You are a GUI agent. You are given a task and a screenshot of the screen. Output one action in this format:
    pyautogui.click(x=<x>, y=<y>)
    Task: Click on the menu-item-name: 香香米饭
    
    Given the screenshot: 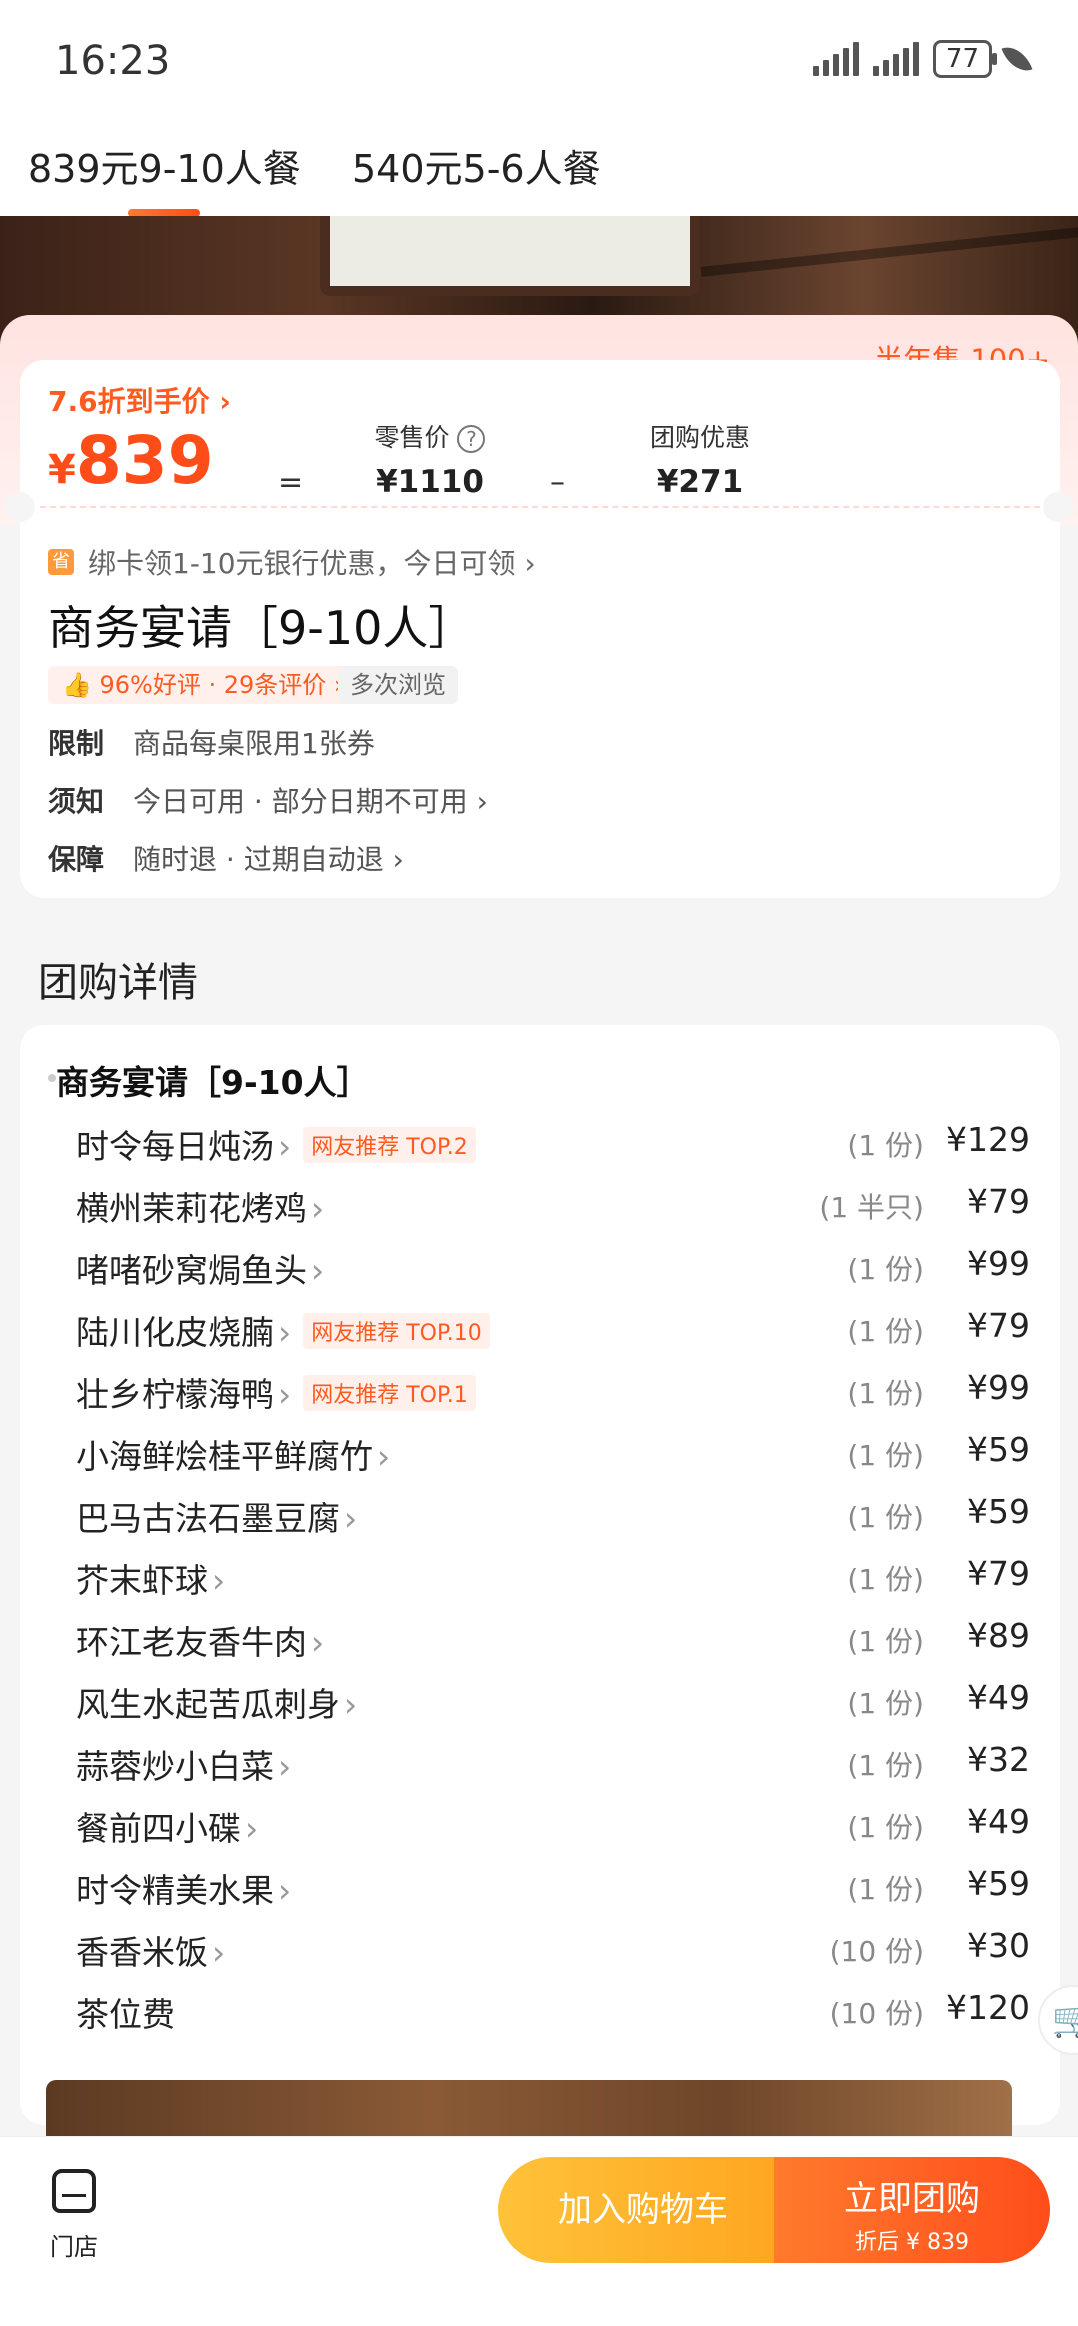 What is the action you would take?
    pyautogui.click(x=142, y=1952)
    